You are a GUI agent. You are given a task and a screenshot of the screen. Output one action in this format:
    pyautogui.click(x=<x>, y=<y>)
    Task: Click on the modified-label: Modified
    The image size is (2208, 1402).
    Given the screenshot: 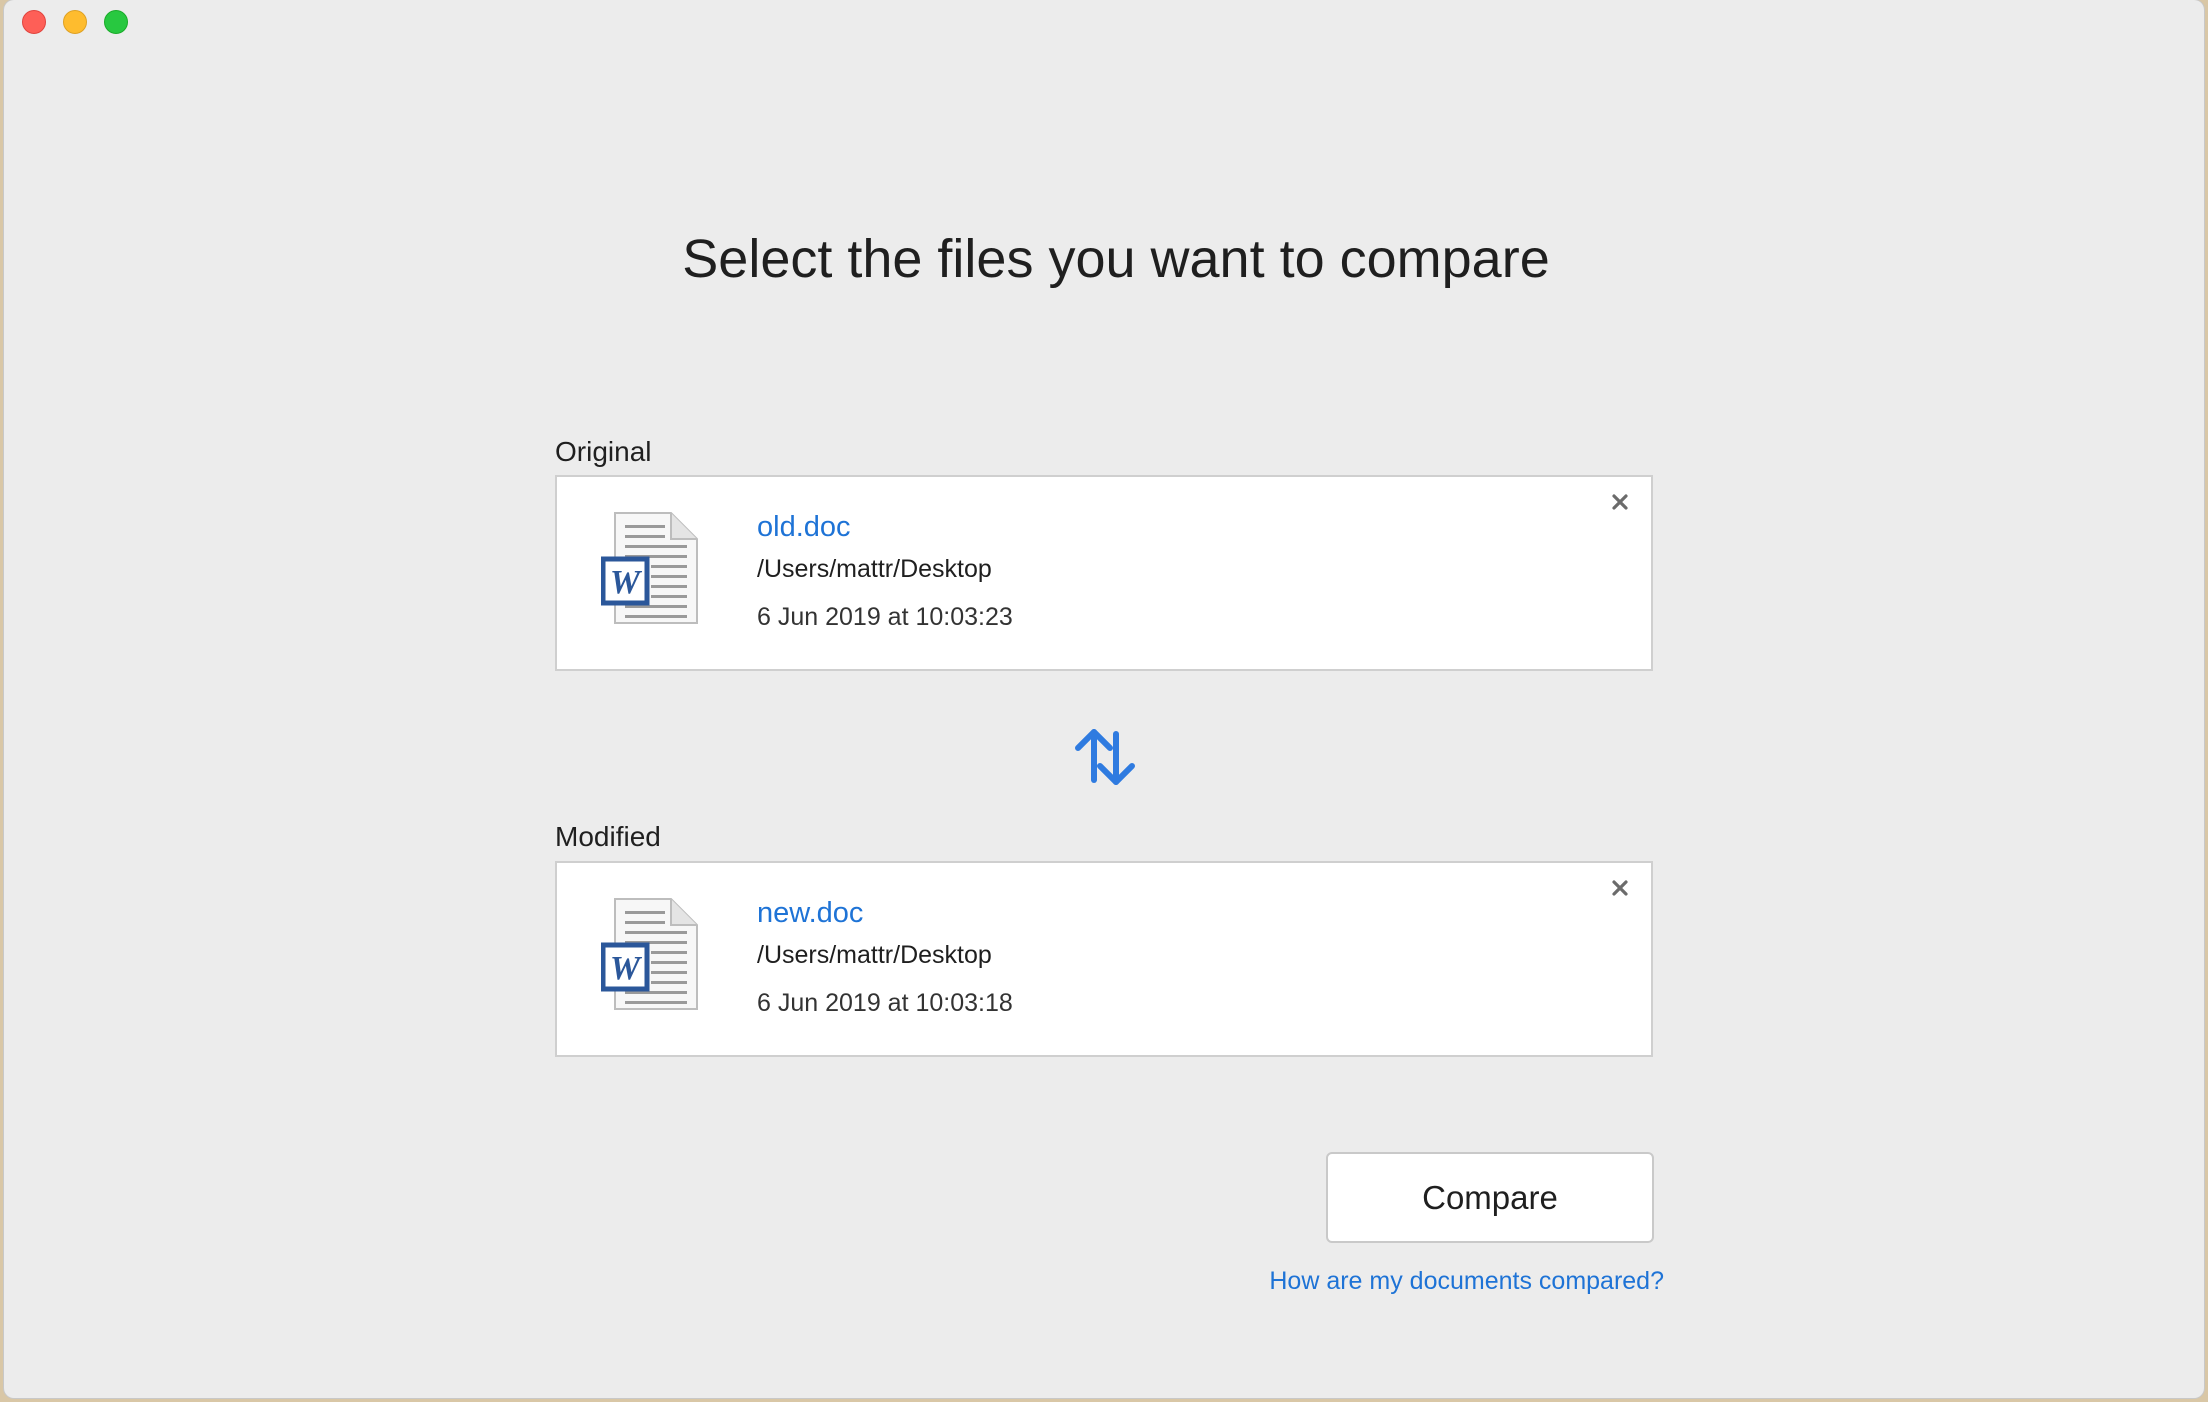 What is the action you would take?
    pyautogui.click(x=608, y=836)
    